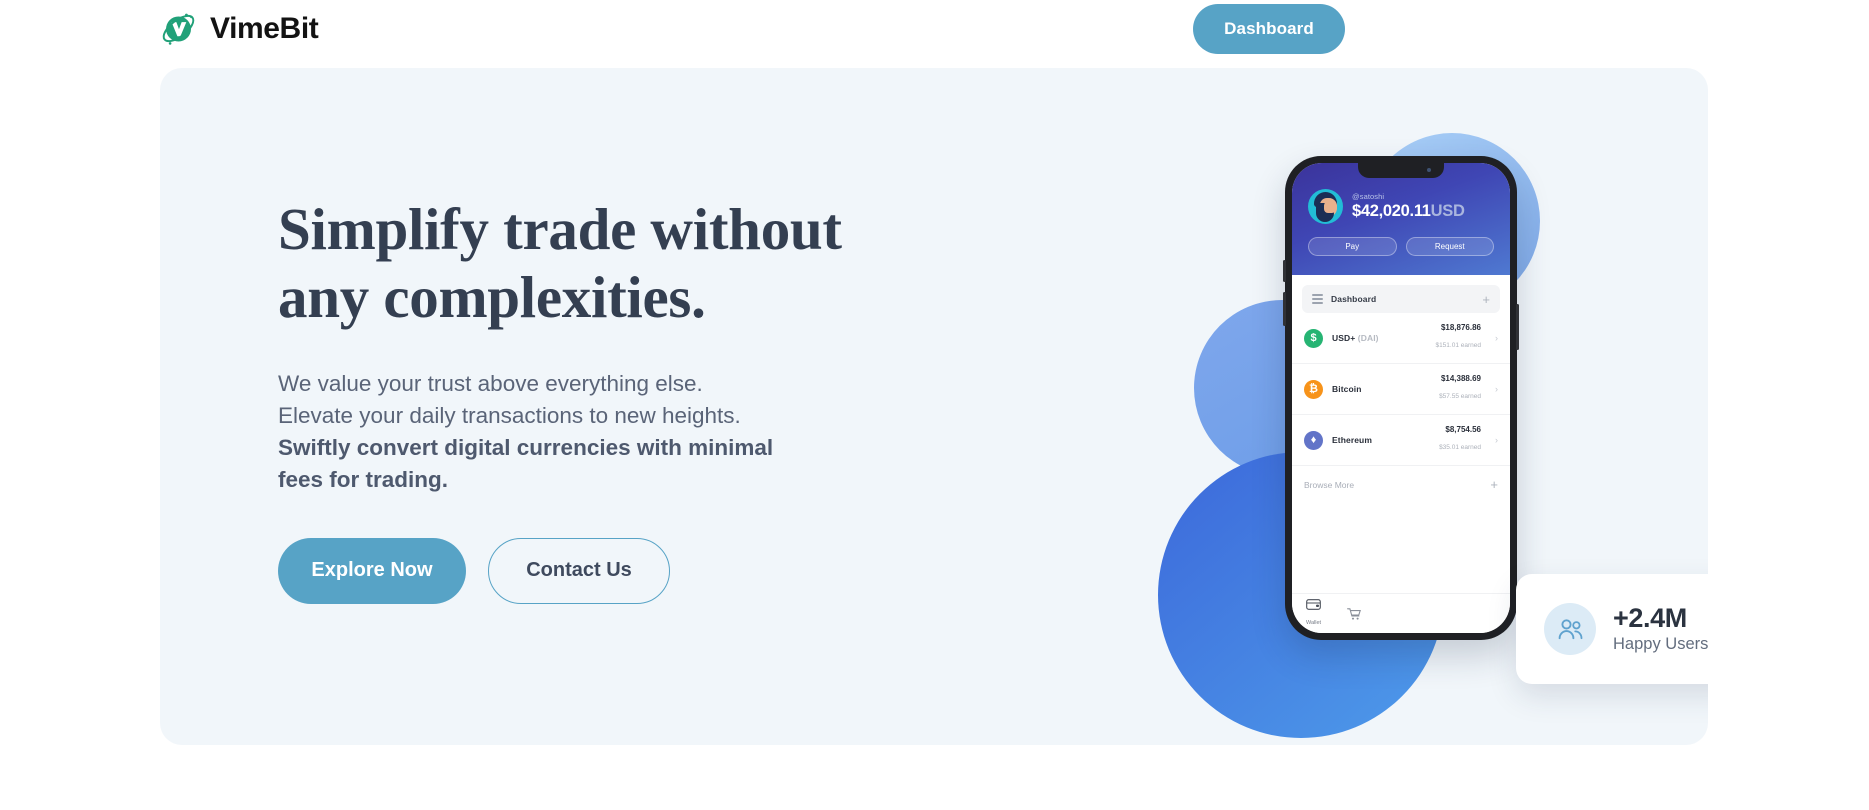 The height and width of the screenshot is (810, 1869). Describe the element at coordinates (1352, 440) in the screenshot. I see `asset-name-text: Ethereum` at that location.